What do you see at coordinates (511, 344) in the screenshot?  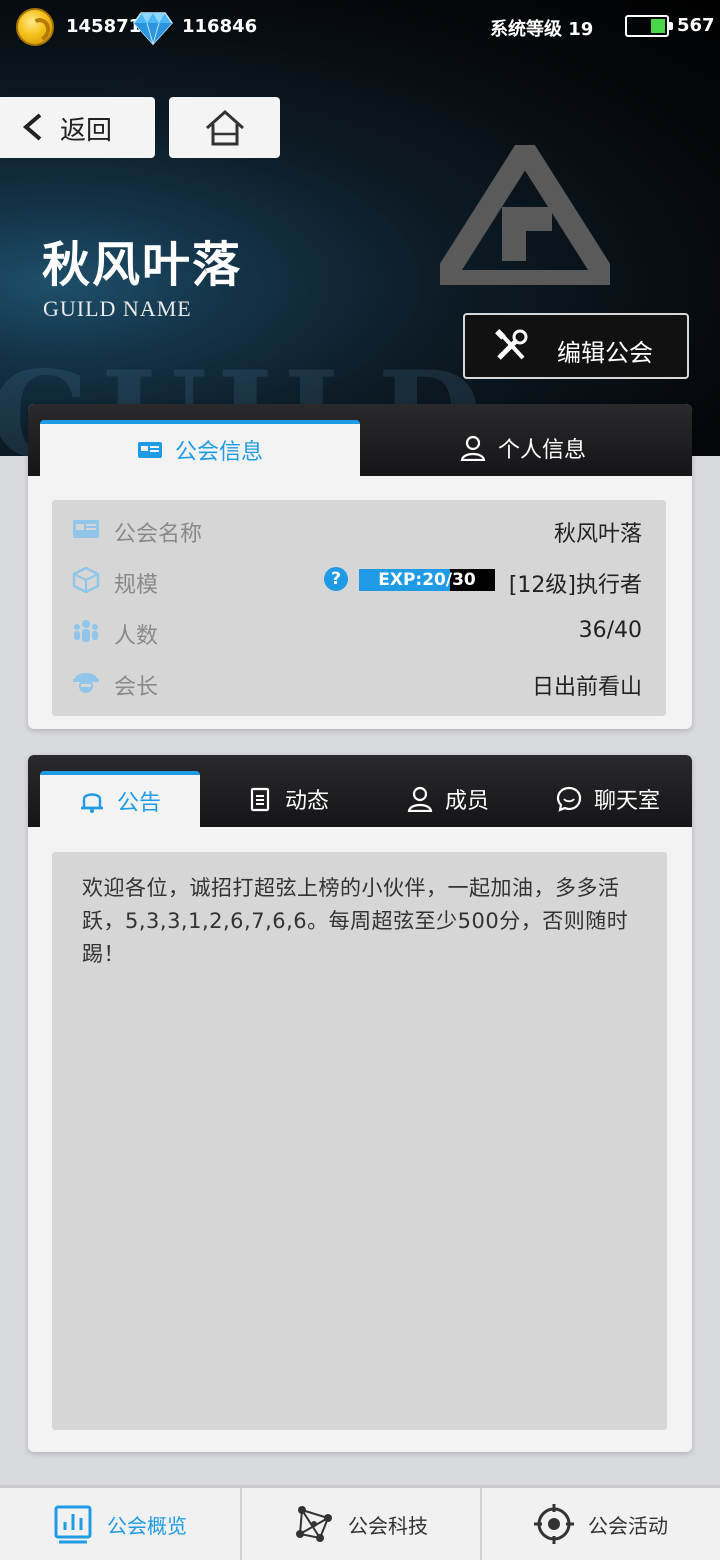 I see `tools-icon` at bounding box center [511, 344].